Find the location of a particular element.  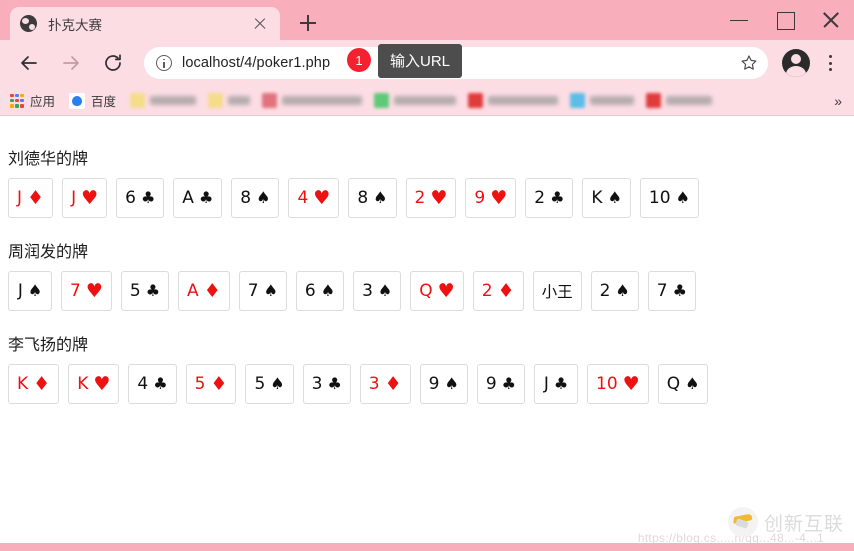

bookmark-apps: 应用 is located at coordinates (32, 100).